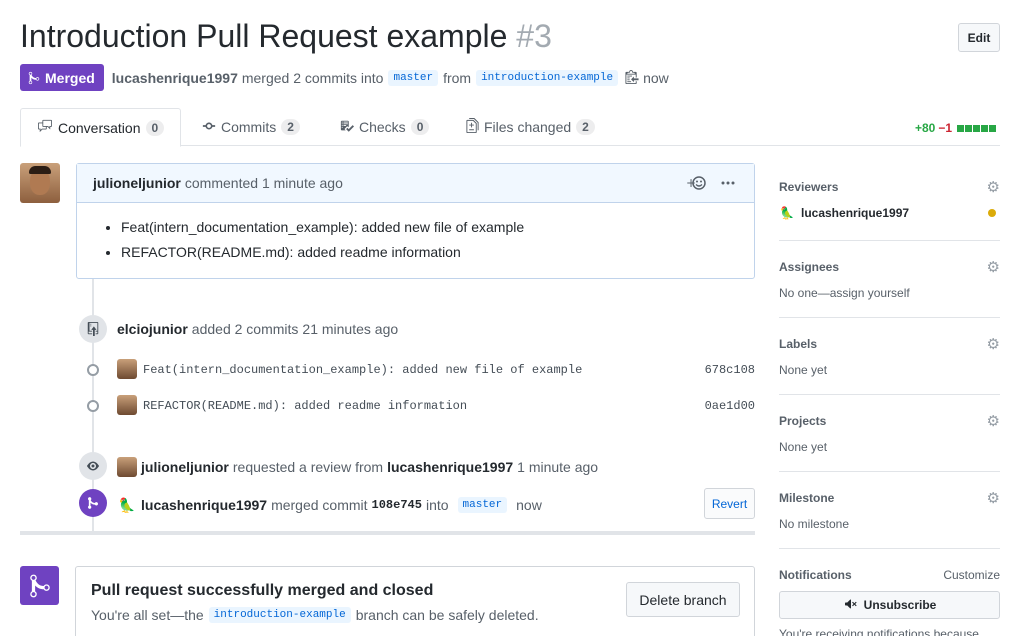  What do you see at coordinates (387, 533) in the screenshot?
I see `timeline-end-divider` at bounding box center [387, 533].